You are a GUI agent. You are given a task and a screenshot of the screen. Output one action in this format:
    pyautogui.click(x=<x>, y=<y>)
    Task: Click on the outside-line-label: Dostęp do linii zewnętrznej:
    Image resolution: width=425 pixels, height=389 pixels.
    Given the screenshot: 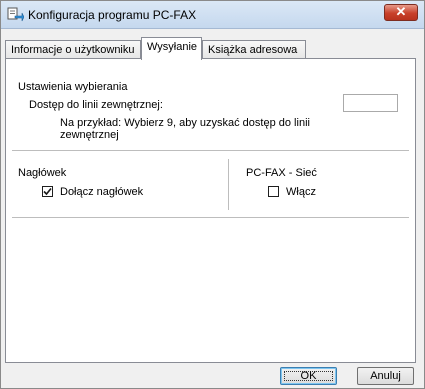 What is the action you would take?
    pyautogui.click(x=96, y=105)
    